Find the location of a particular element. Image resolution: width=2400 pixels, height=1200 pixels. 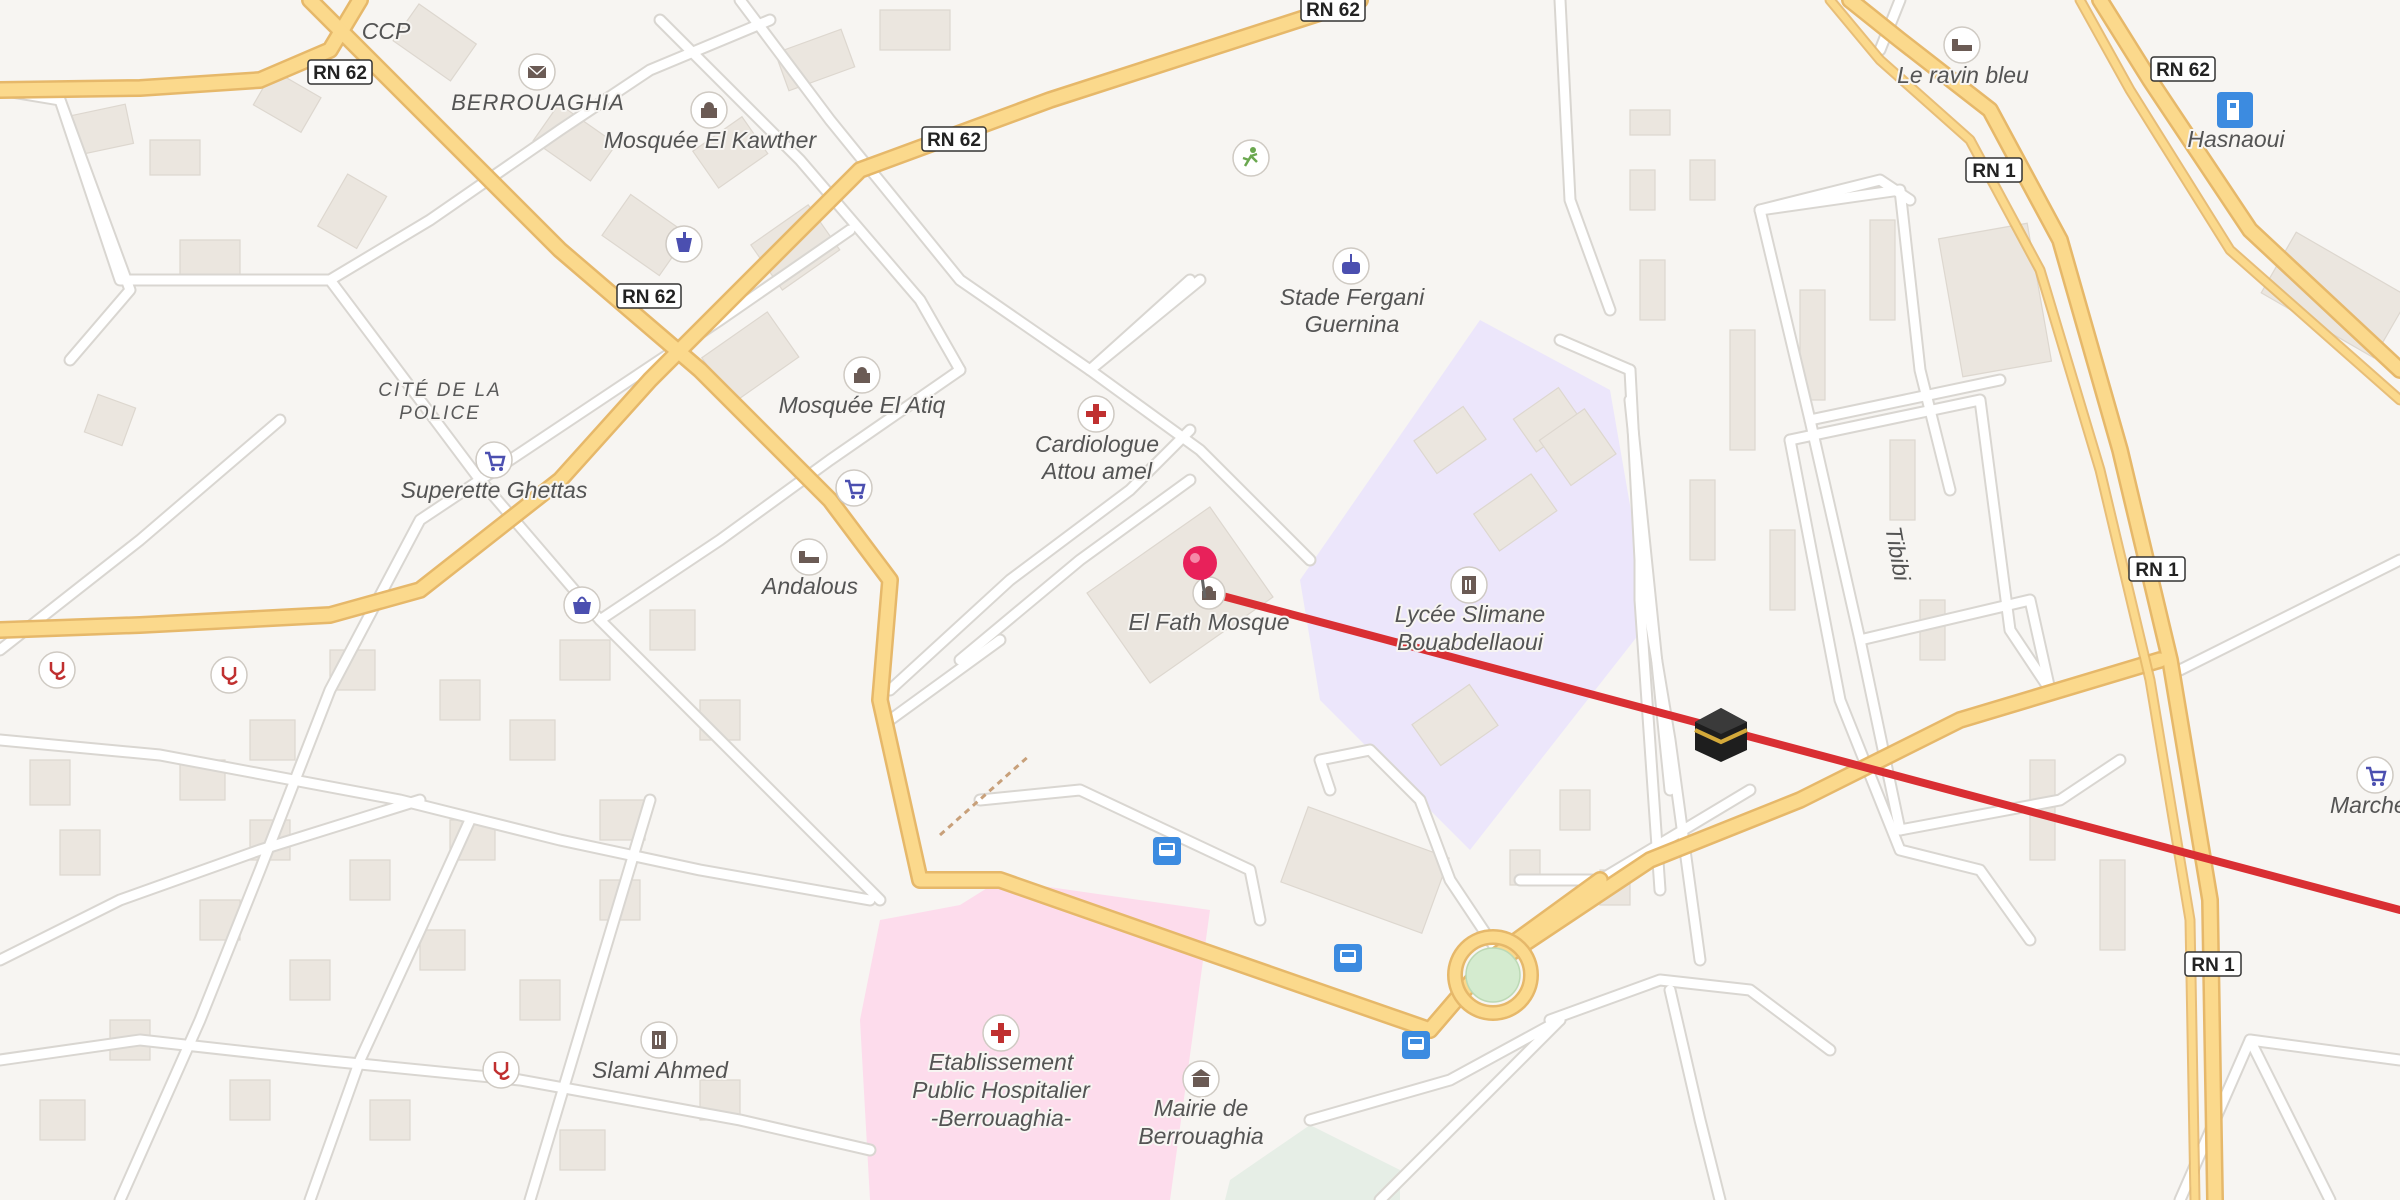

label-mosquee-el-kawther: Mosquée El Kawther is located at coordinates (711, 140).